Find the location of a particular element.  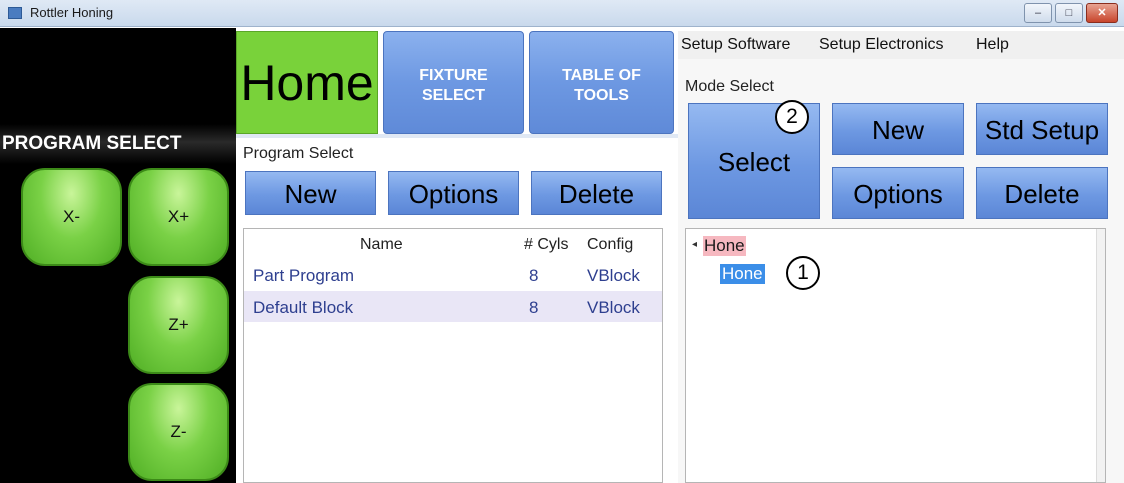

toolbar-divider is located at coordinates (457, 136).